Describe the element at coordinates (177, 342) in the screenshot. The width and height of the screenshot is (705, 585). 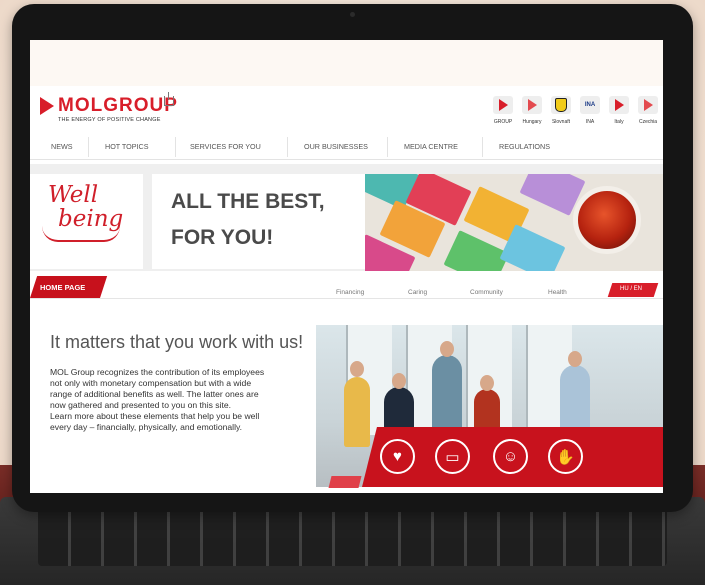
I see `page-title: It matters that you work with us!` at that location.